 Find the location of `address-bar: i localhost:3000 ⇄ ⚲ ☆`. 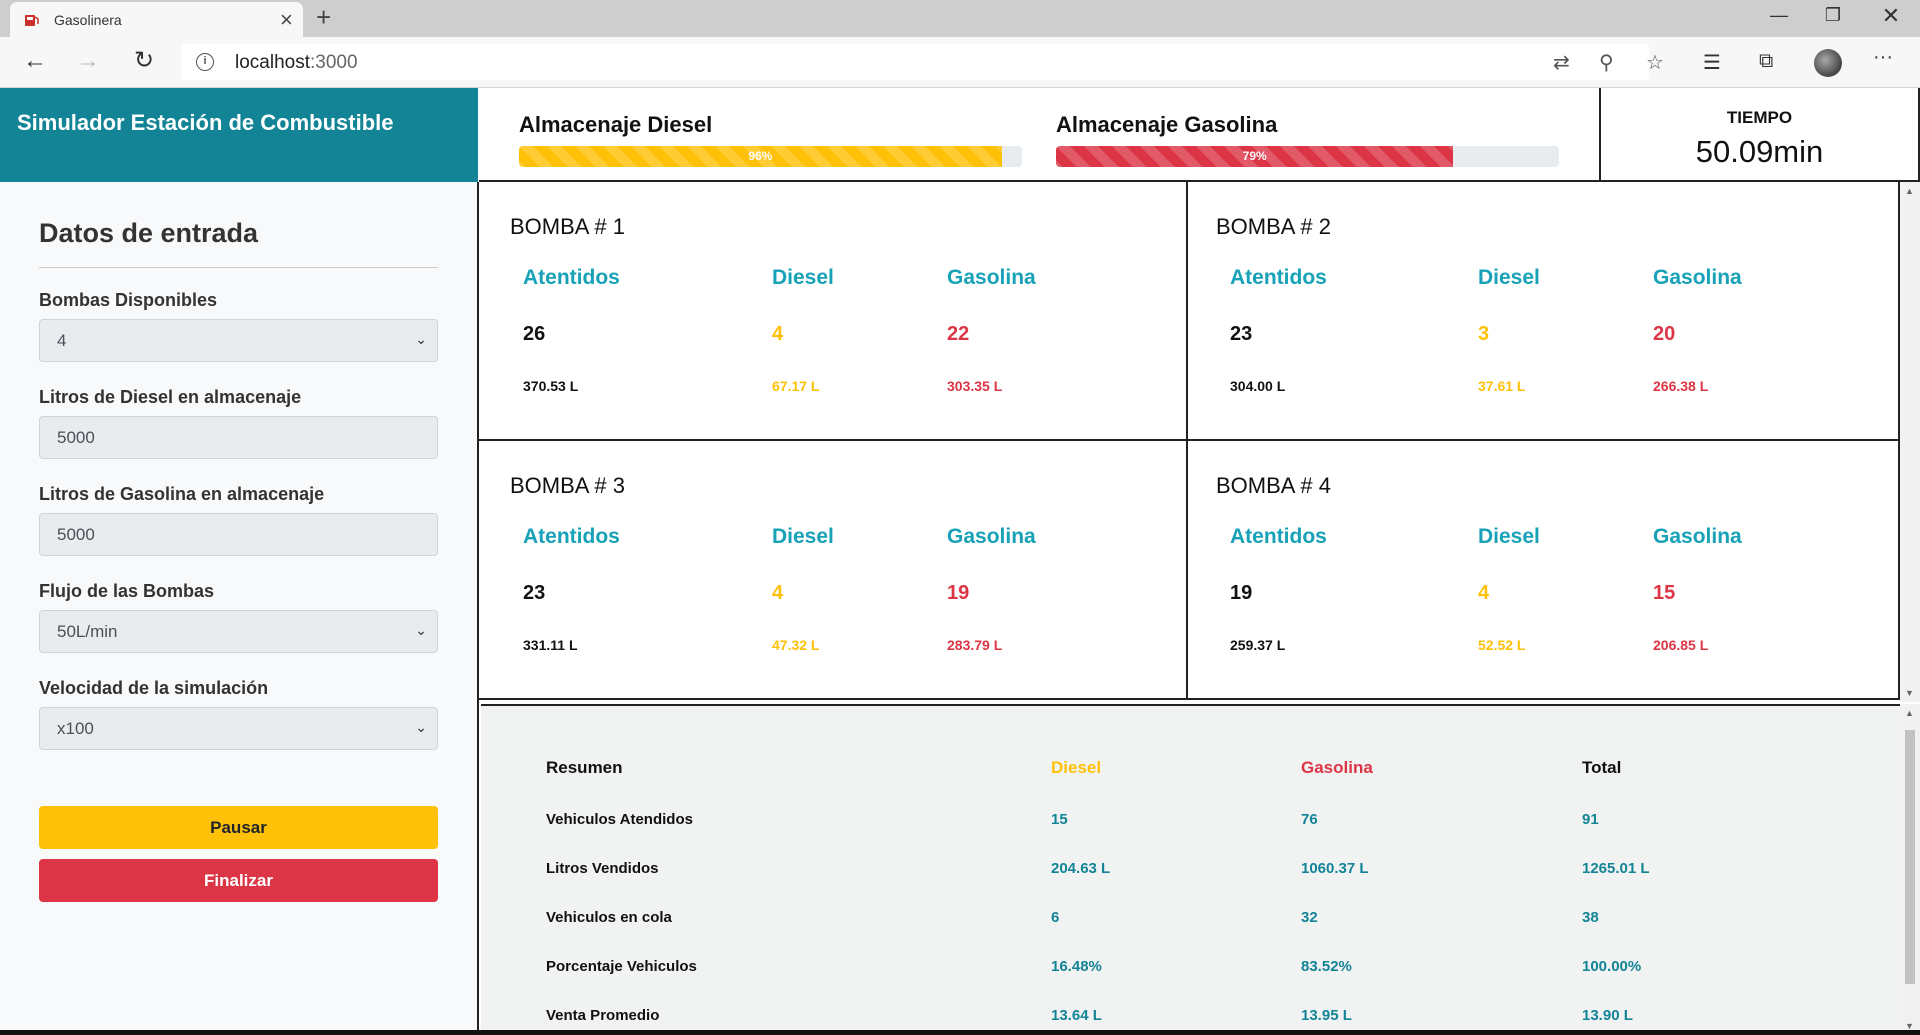

address-bar: i localhost:3000 ⇄ ⚲ ☆ is located at coordinates (922, 62).